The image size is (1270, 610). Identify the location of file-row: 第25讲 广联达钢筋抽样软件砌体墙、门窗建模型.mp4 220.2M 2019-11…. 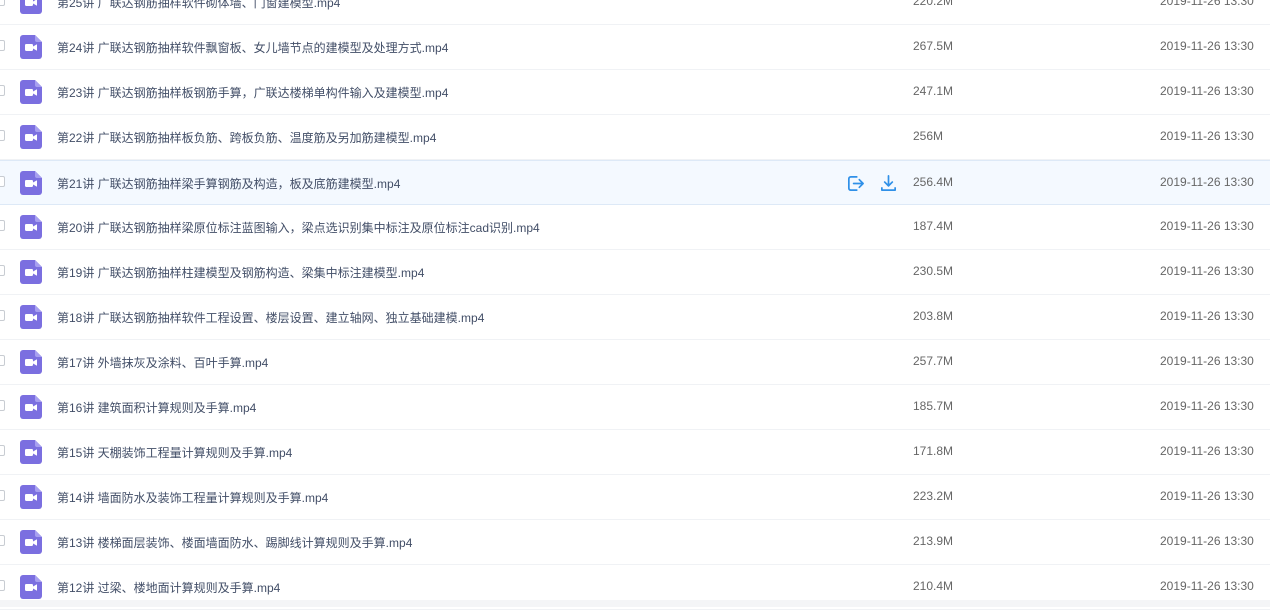
(635, 12).